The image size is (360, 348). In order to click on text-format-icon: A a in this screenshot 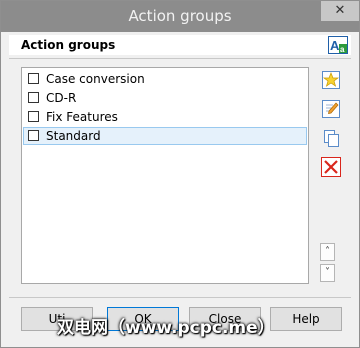, I will do `click(338, 45)`.